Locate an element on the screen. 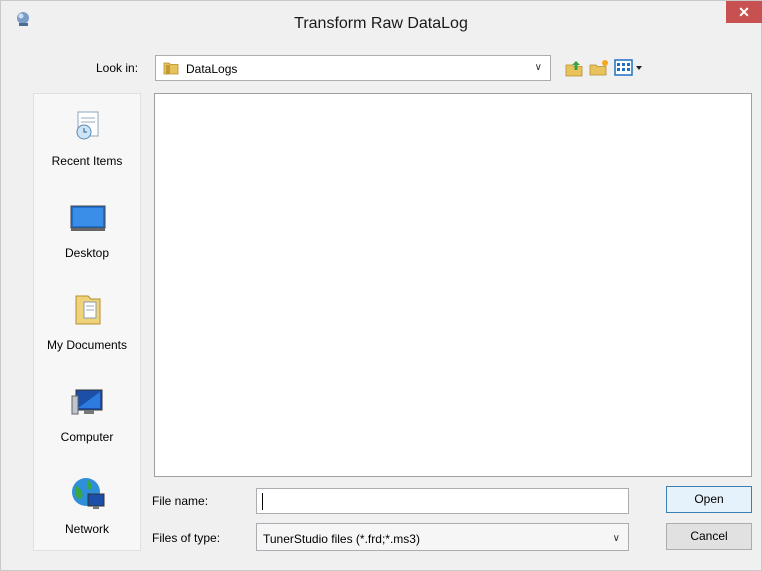  place-recent-items: Recent Items is located at coordinates (87, 151).